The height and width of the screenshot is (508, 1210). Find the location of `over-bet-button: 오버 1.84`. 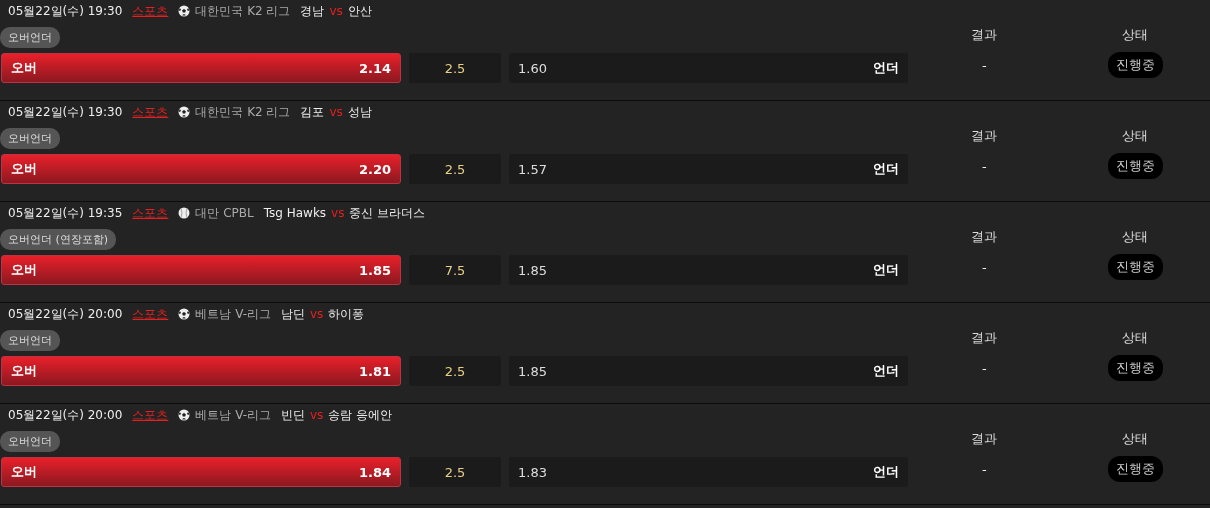

over-bet-button: 오버 1.84 is located at coordinates (201, 472).